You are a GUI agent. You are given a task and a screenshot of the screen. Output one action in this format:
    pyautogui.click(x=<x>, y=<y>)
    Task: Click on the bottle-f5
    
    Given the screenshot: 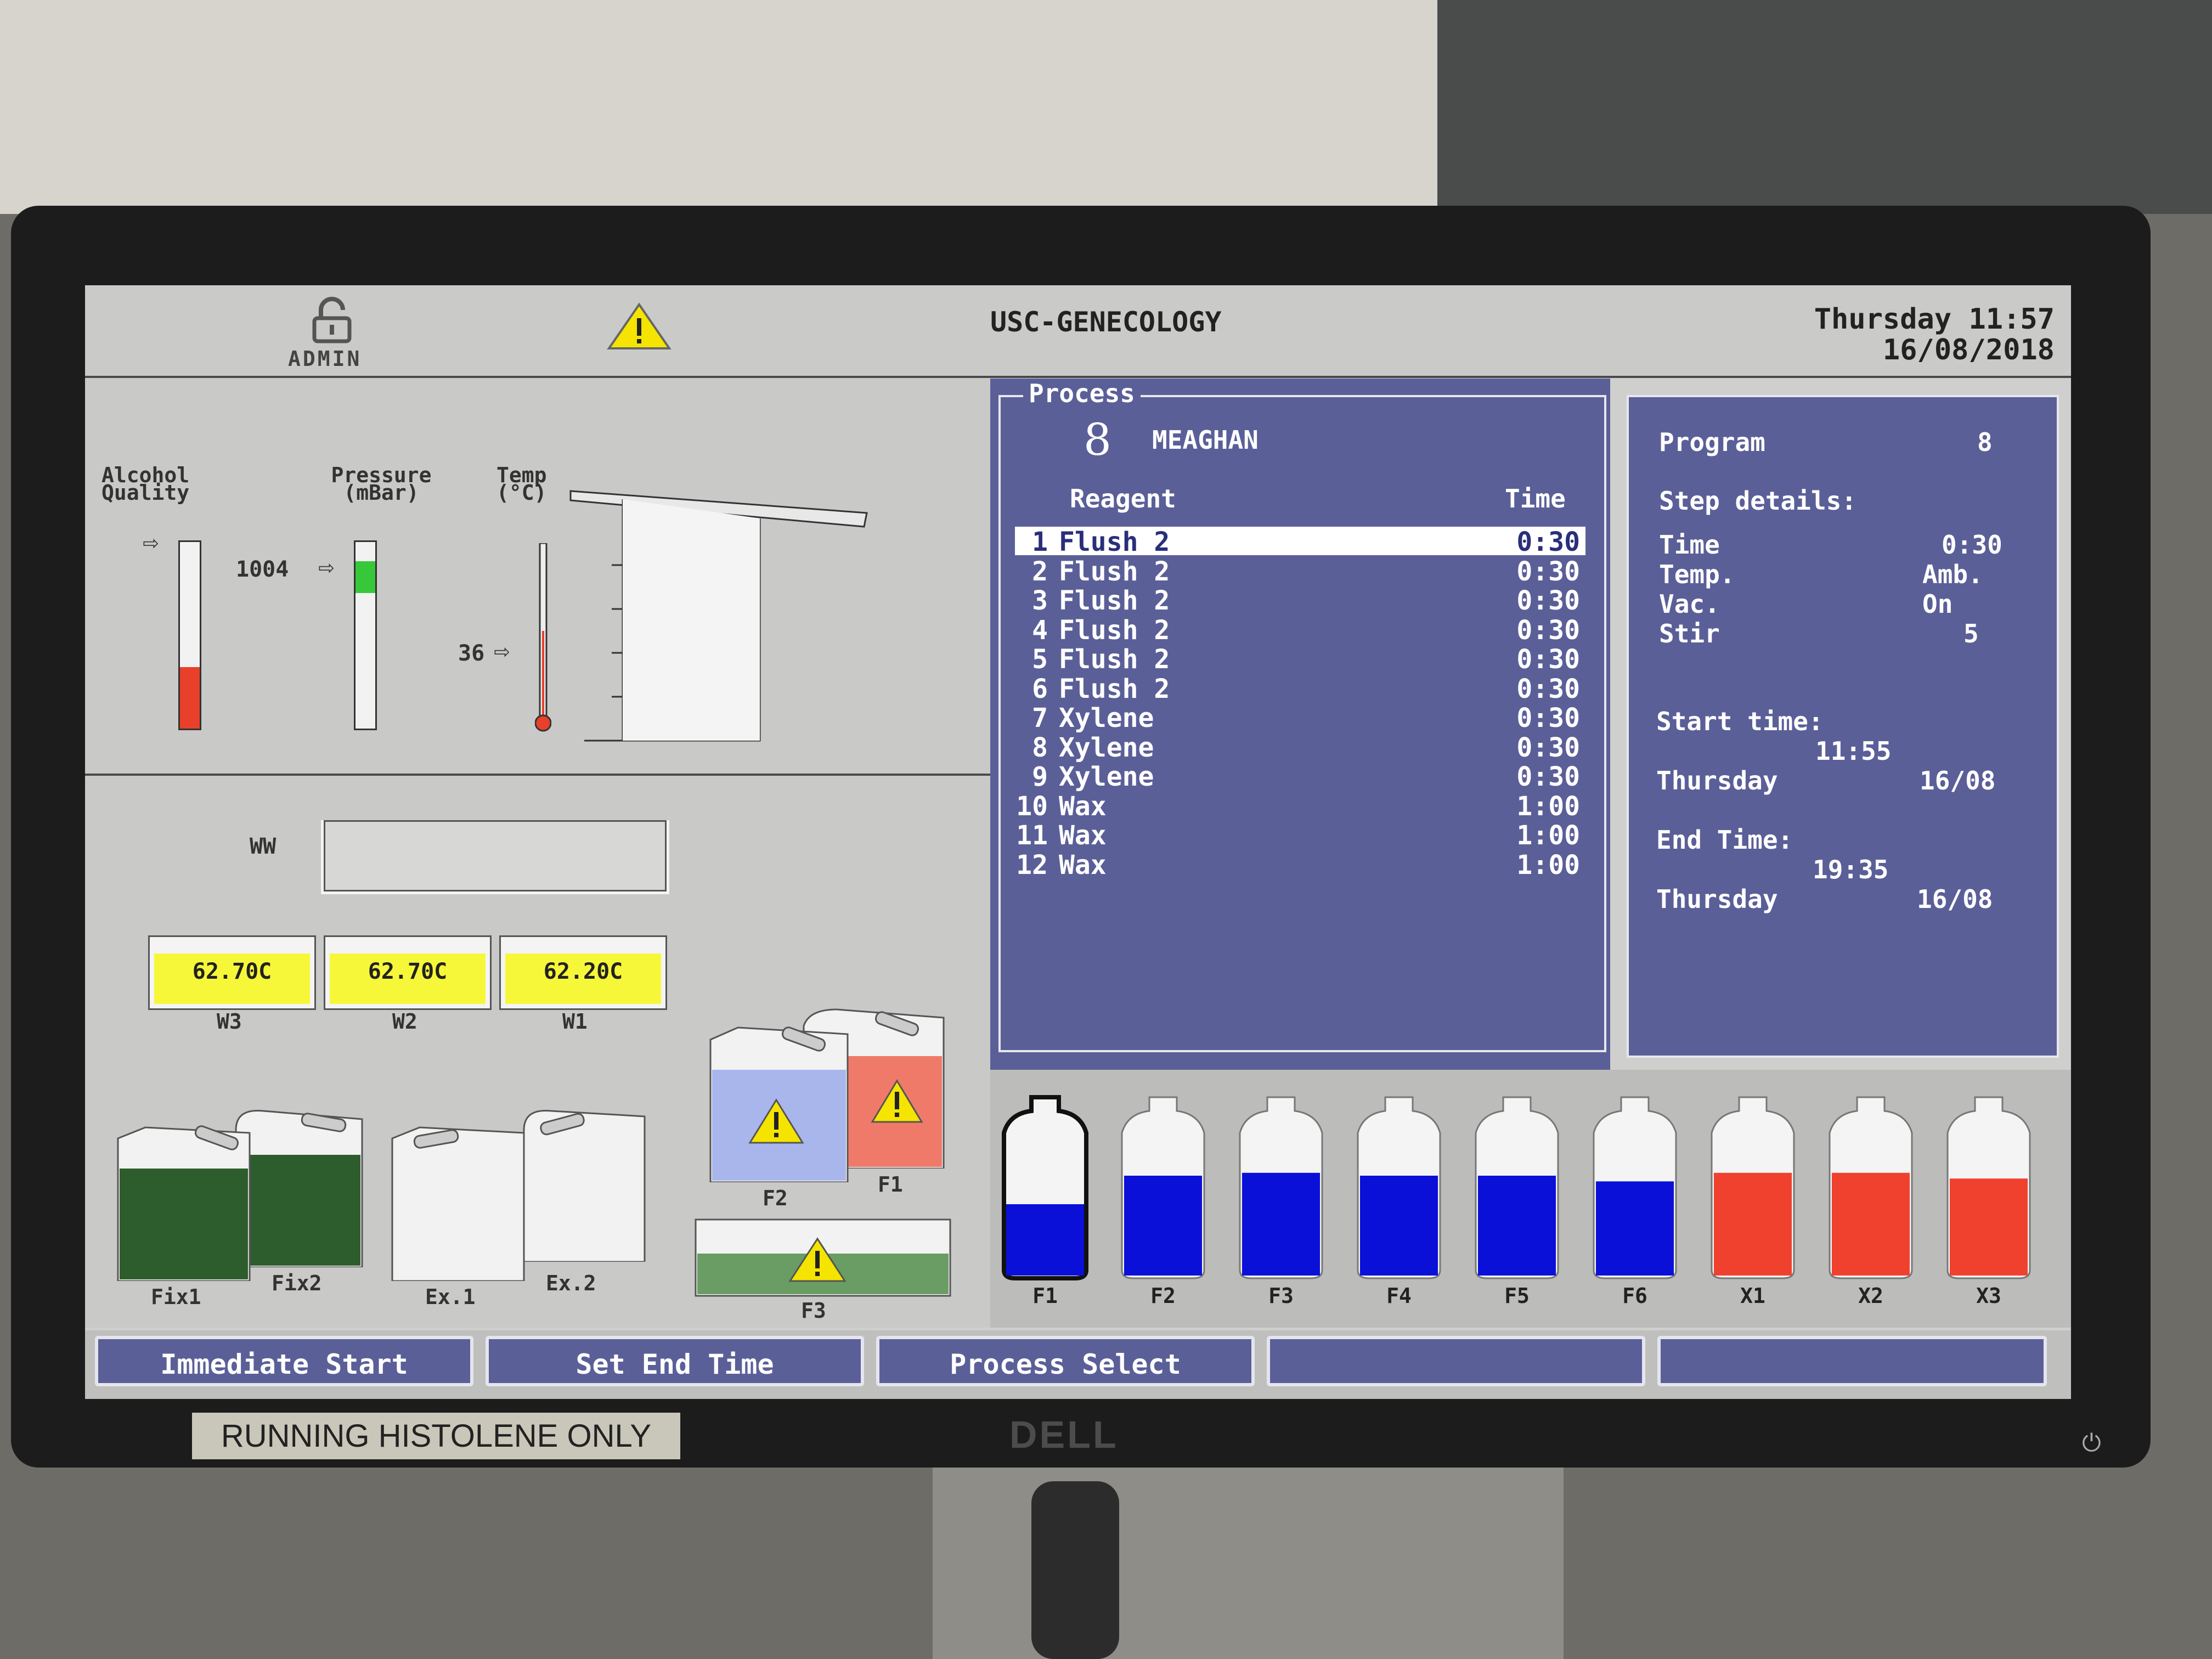 What is the action you would take?
    pyautogui.click(x=1517, y=1187)
    